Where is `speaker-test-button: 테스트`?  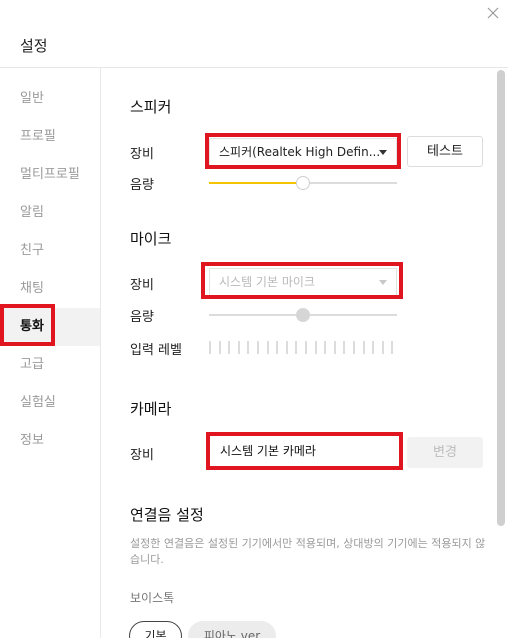
speaker-test-button: 테스트 is located at coordinates (445, 151).